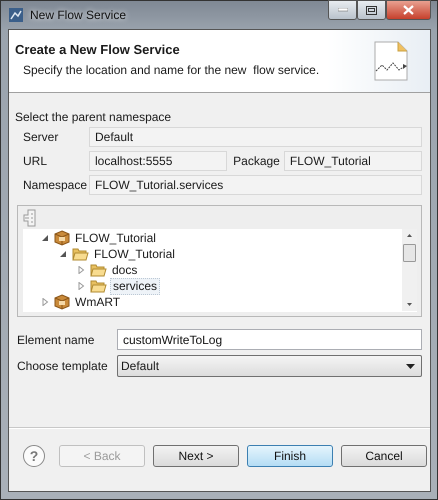 Image resolution: width=438 pixels, height=500 pixels. What do you see at coordinates (353, 161) in the screenshot?
I see `read-only-field: FLOW_Tutorial` at bounding box center [353, 161].